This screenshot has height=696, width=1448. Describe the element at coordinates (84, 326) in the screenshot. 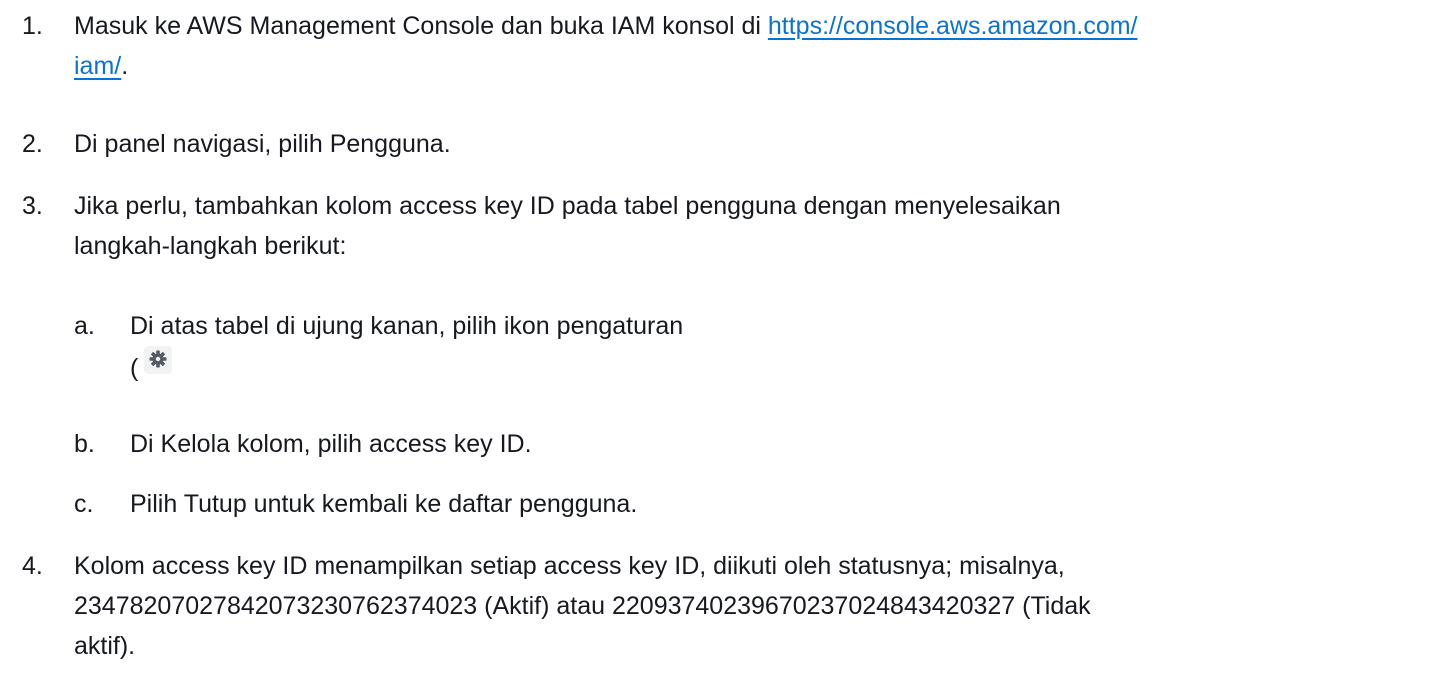

I see `substep-label: a.` at that location.